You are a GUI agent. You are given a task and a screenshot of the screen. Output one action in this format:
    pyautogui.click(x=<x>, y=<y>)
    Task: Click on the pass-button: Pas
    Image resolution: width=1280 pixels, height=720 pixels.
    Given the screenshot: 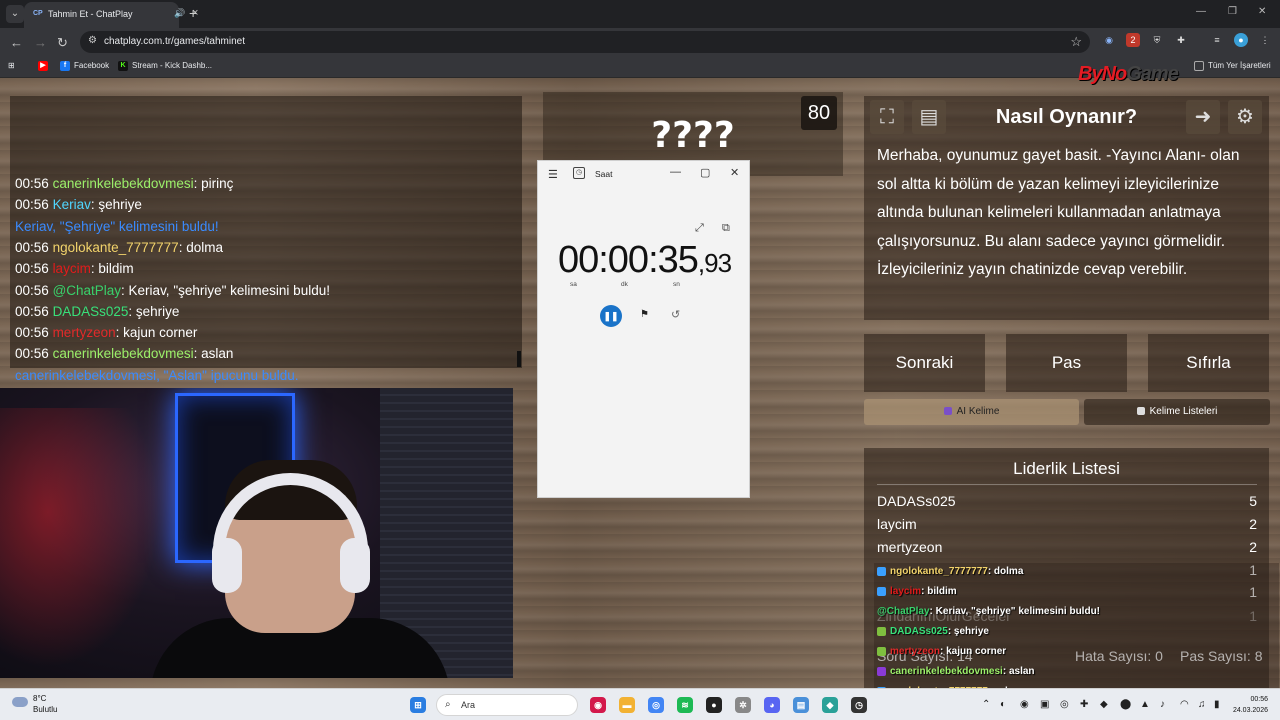 What is the action you would take?
    pyautogui.click(x=1066, y=363)
    